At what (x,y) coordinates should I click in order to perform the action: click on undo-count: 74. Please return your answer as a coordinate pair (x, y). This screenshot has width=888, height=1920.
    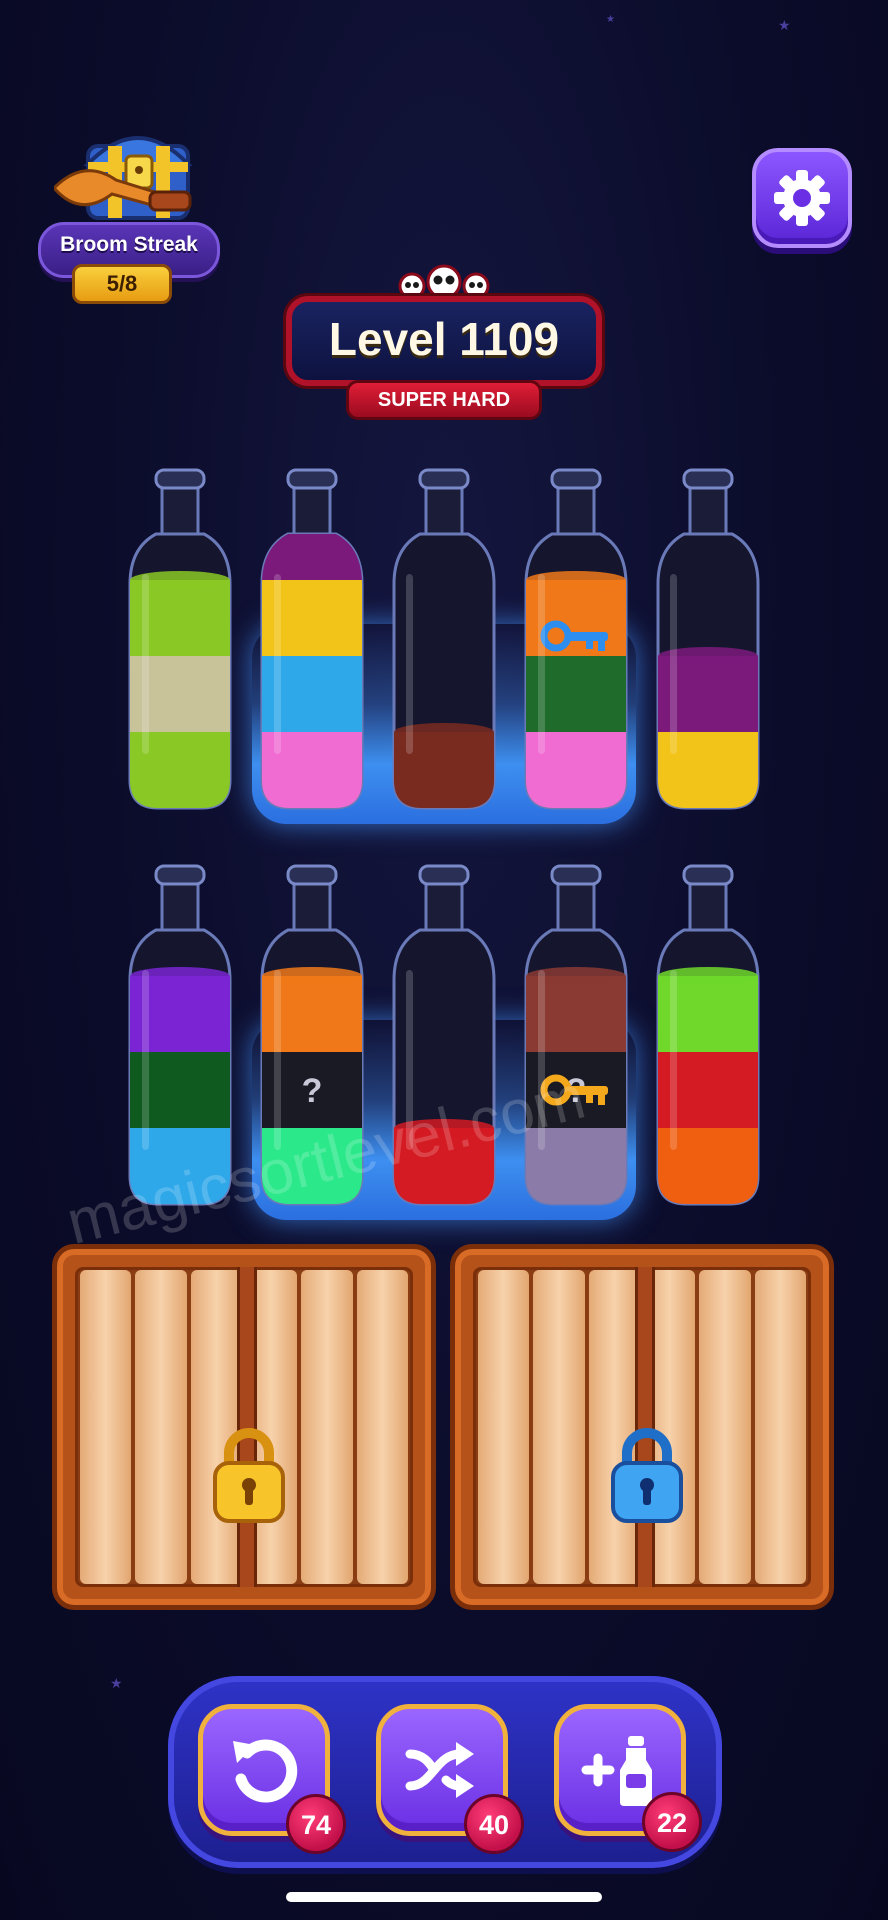
    Looking at the image, I should click on (316, 1824).